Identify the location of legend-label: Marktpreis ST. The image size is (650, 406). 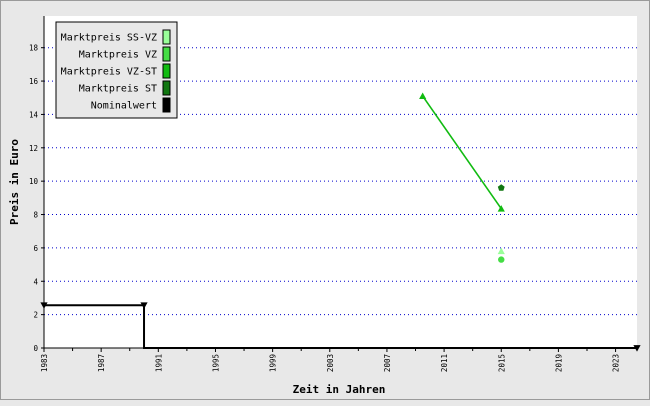
(118, 89).